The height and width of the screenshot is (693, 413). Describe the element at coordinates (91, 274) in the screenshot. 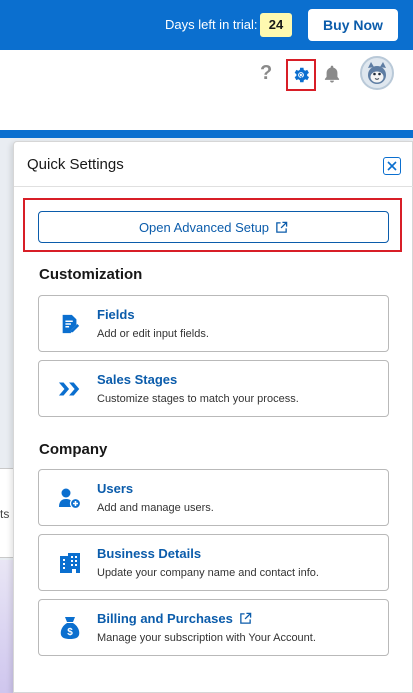

I see `section-heading-customization: Customization` at that location.